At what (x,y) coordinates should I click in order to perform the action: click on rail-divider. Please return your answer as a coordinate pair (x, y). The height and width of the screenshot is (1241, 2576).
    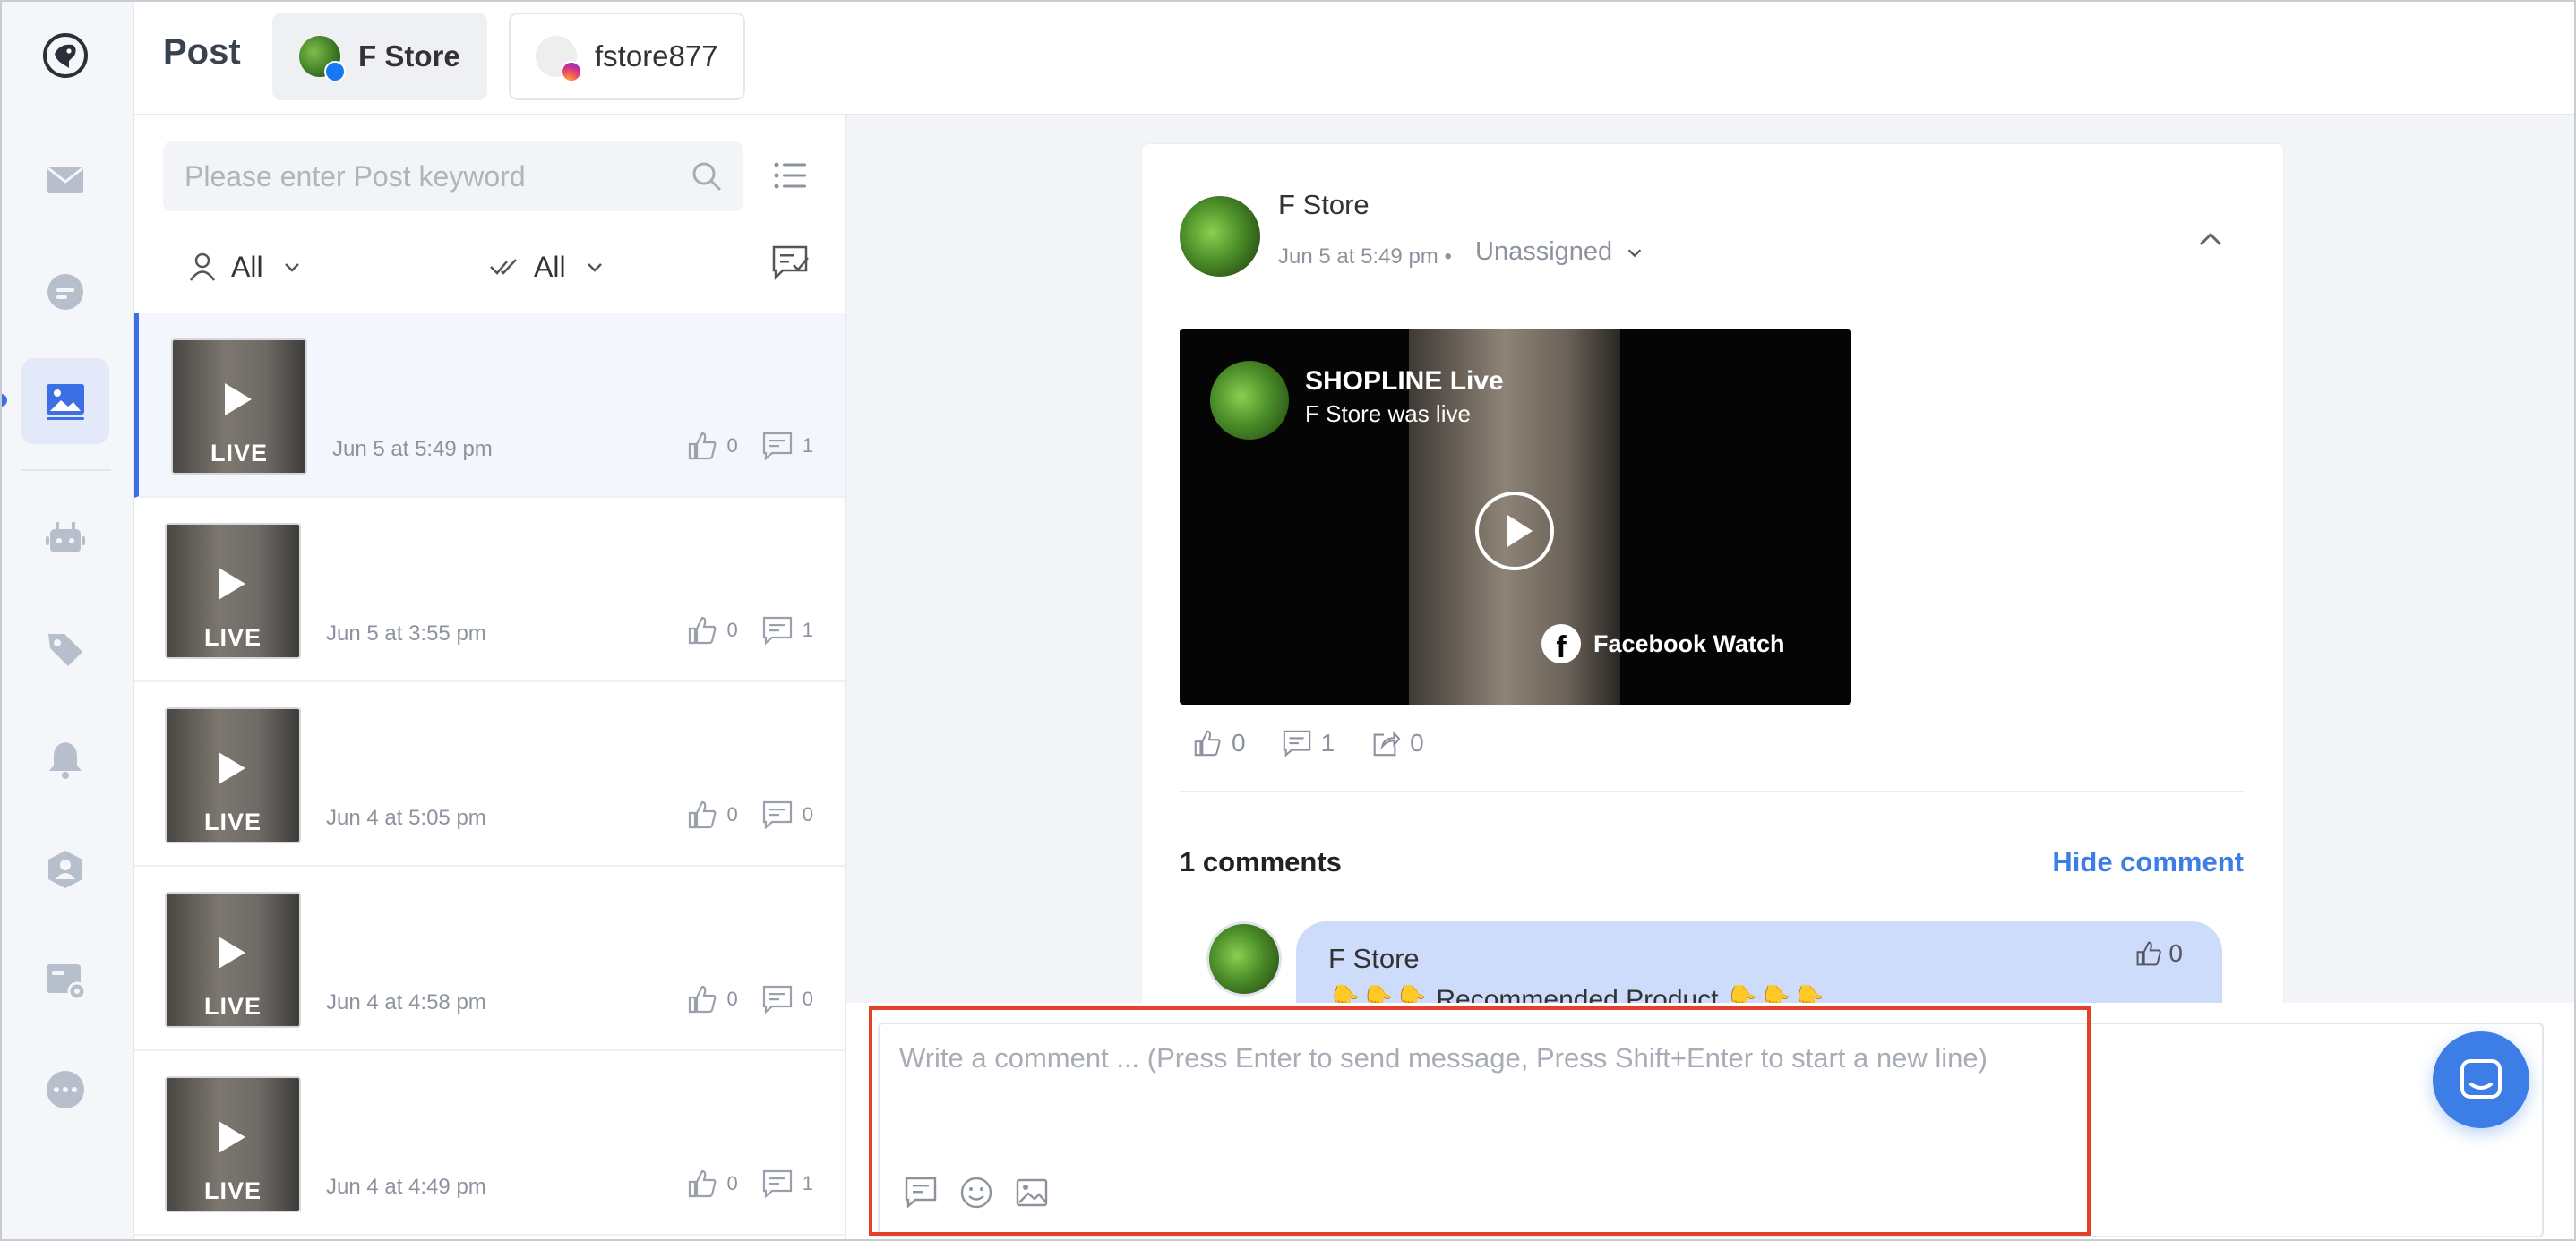
    Looking at the image, I should click on (66, 470).